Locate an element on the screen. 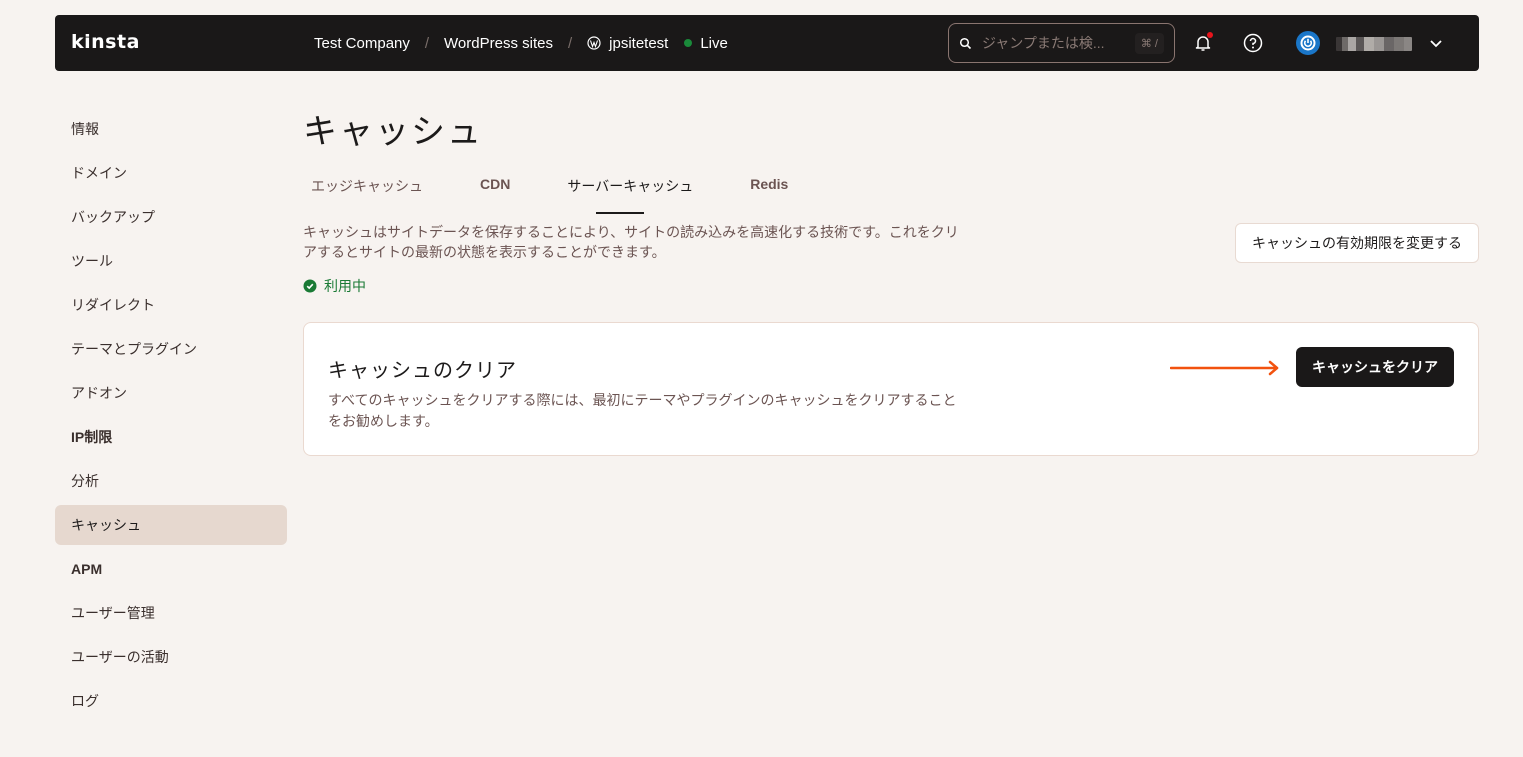 The width and height of the screenshot is (1523, 757). clear-cache-title: キャッシュのクリア is located at coordinates (422, 371).